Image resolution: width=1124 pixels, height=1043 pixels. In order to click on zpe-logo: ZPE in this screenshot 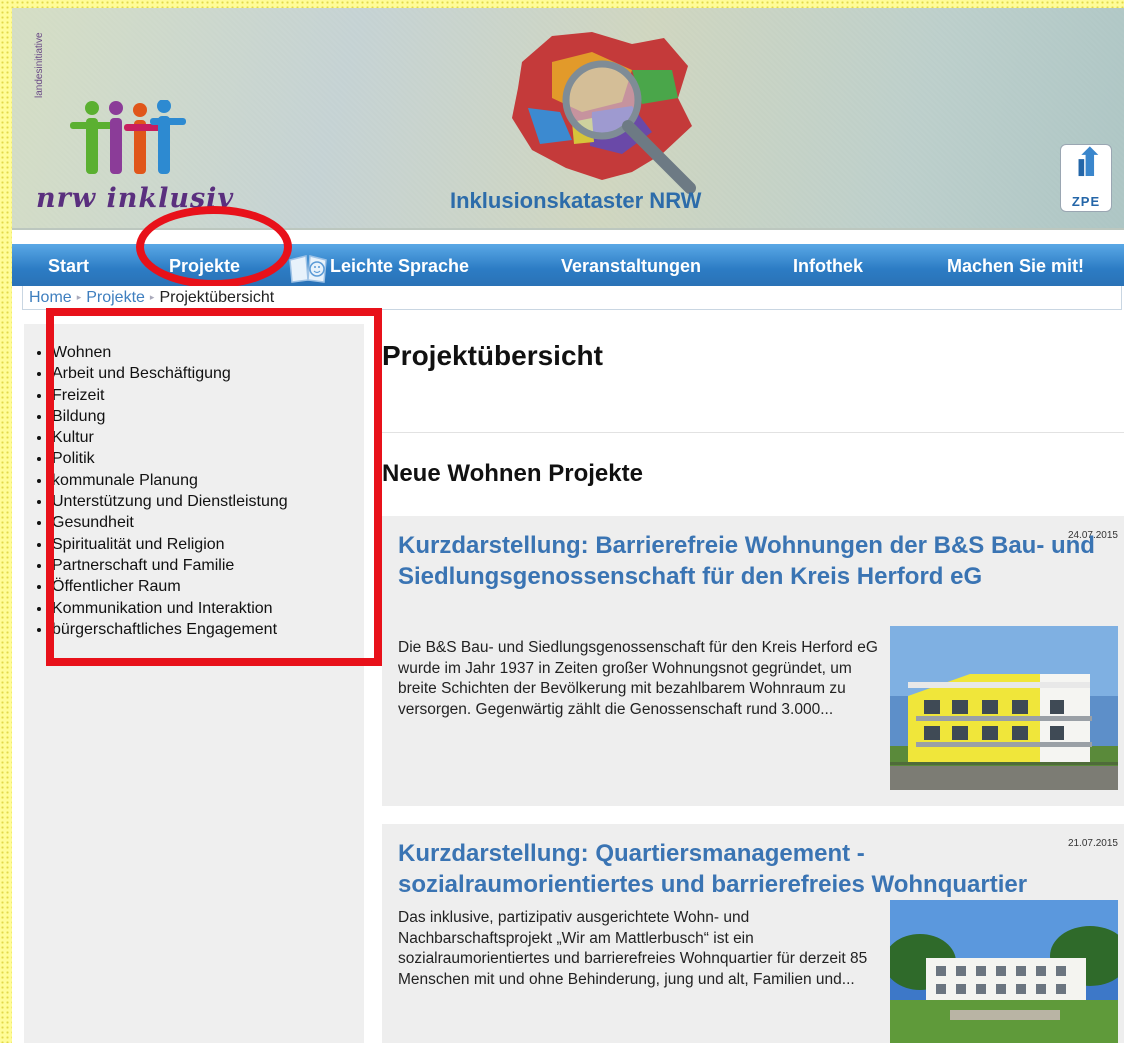, I will do `click(1086, 178)`.